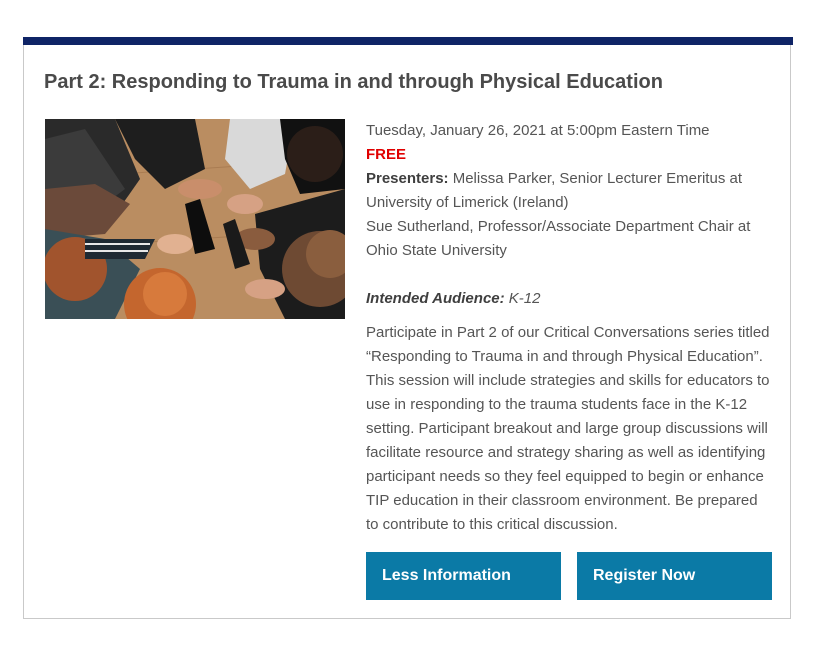  I want to click on intended-audience: Intended Audience: K-12, so click(576, 299).